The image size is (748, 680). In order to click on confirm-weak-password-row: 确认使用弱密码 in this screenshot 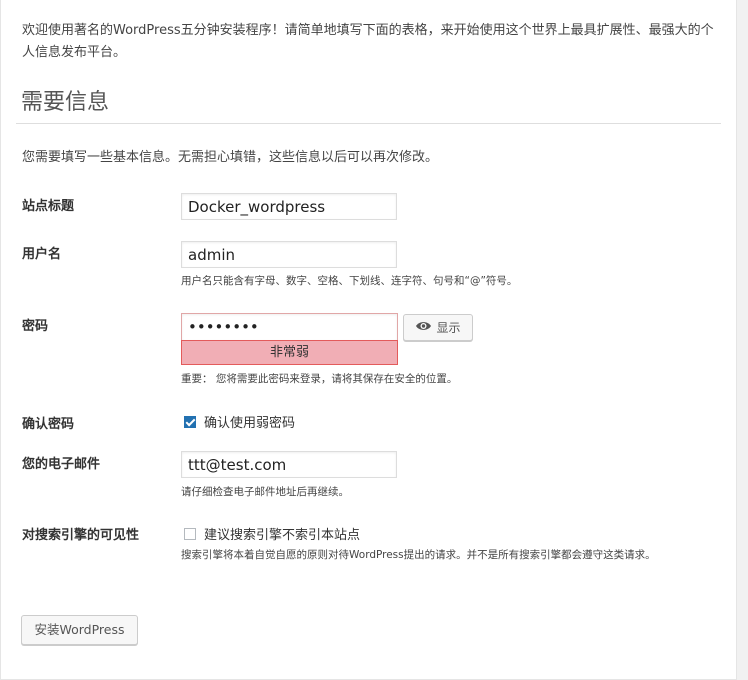, I will do `click(239, 421)`.